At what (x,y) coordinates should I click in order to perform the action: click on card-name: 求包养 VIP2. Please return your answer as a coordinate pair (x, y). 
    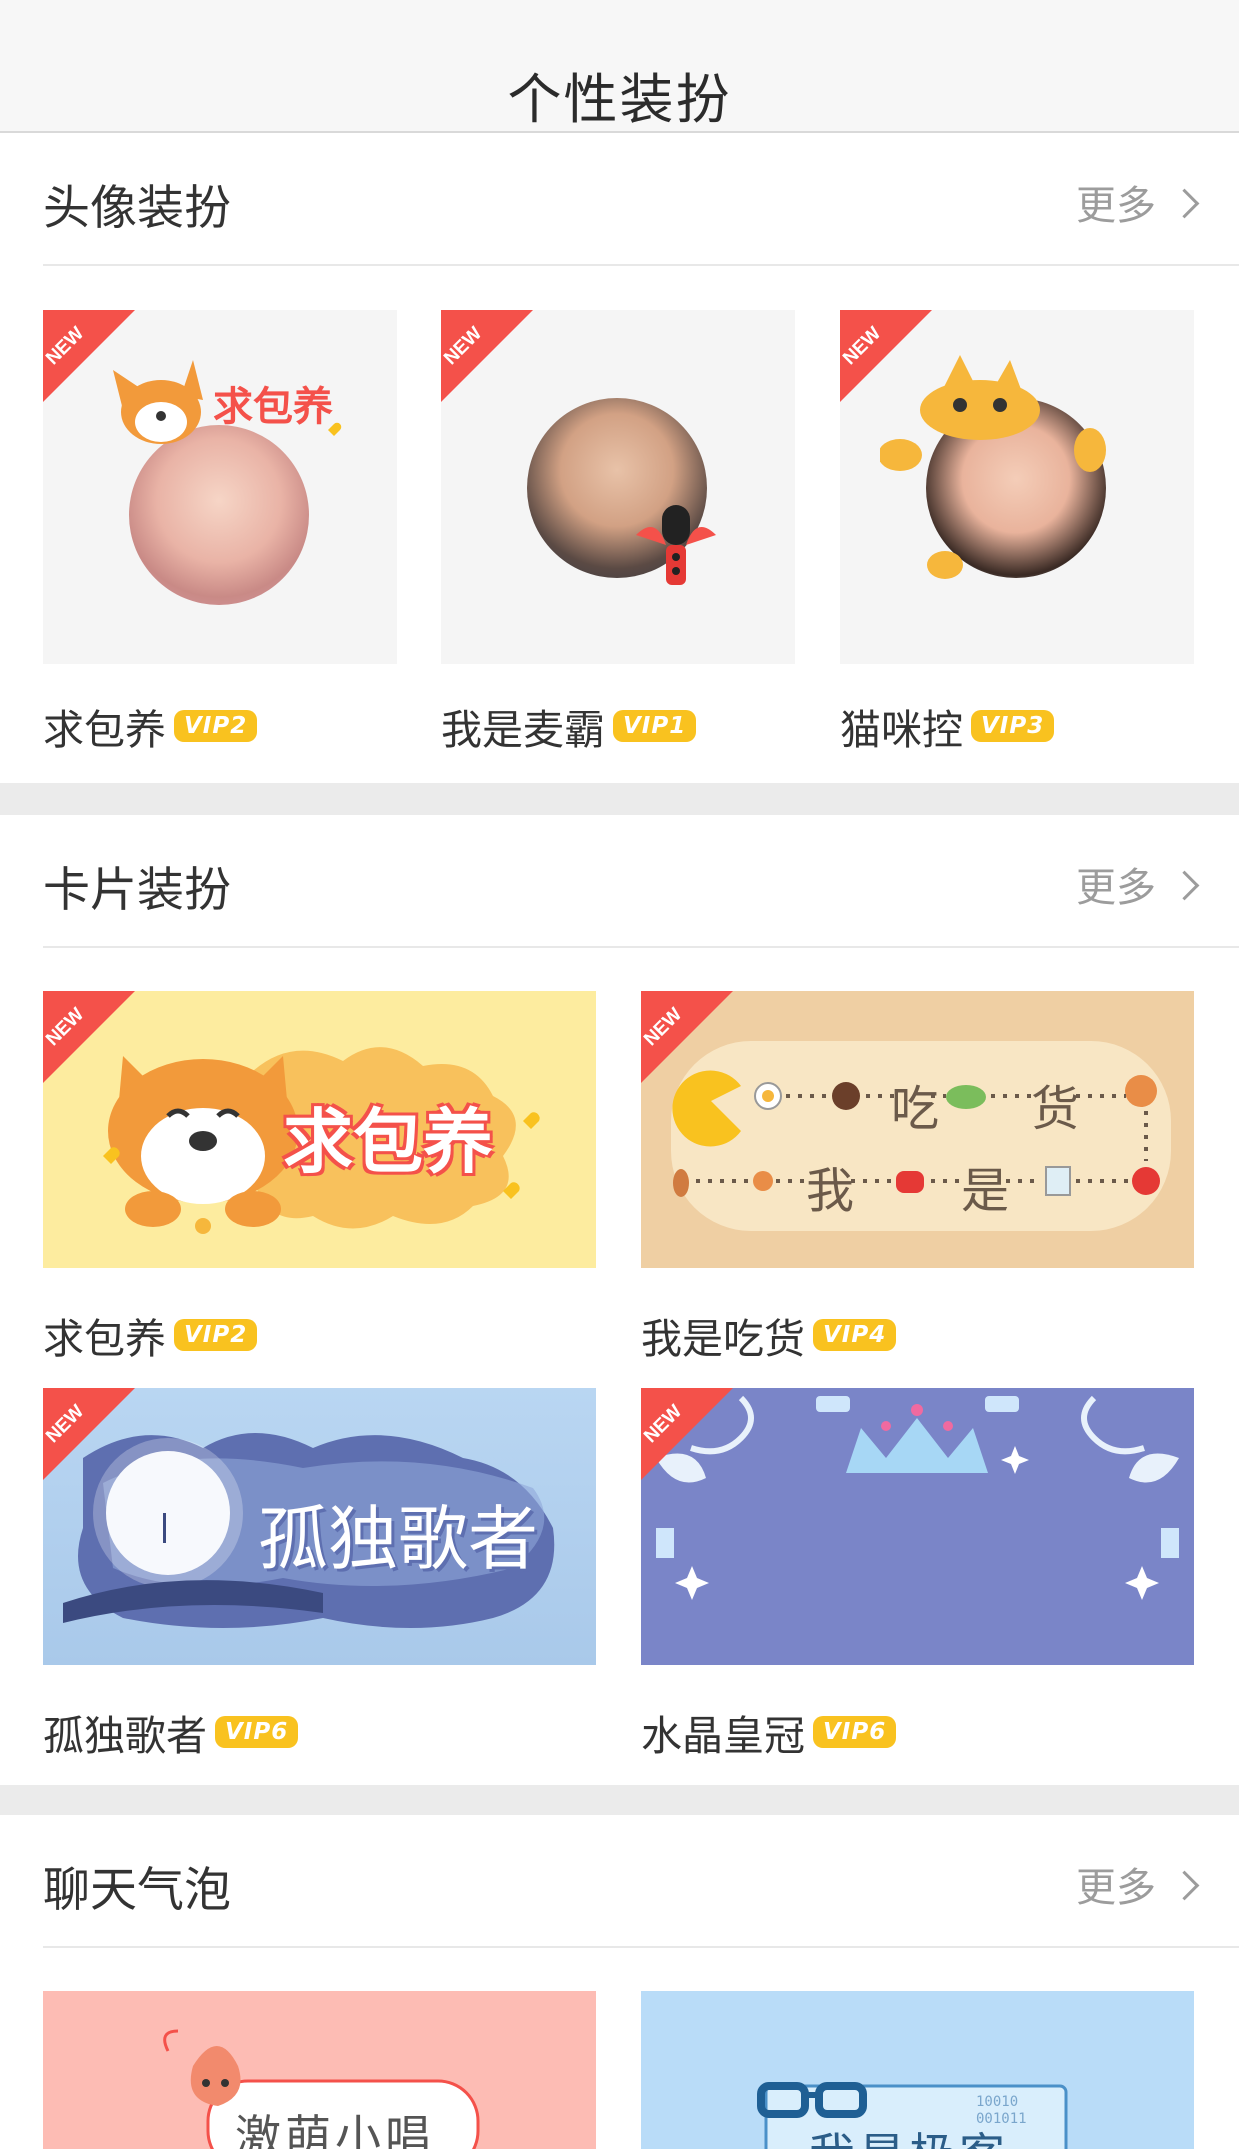
    Looking at the image, I should click on (150, 1335).